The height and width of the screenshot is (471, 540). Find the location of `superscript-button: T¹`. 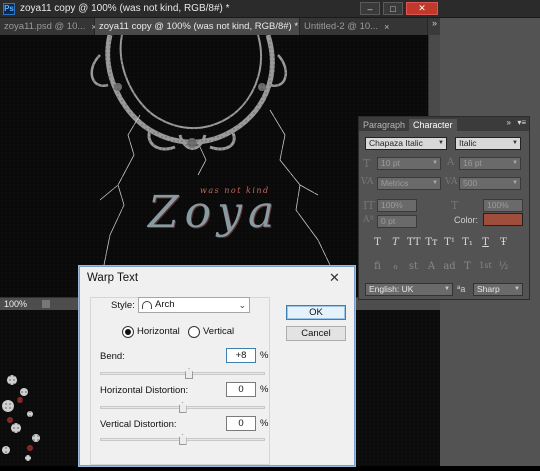

superscript-button: T¹ is located at coordinates (449, 242).